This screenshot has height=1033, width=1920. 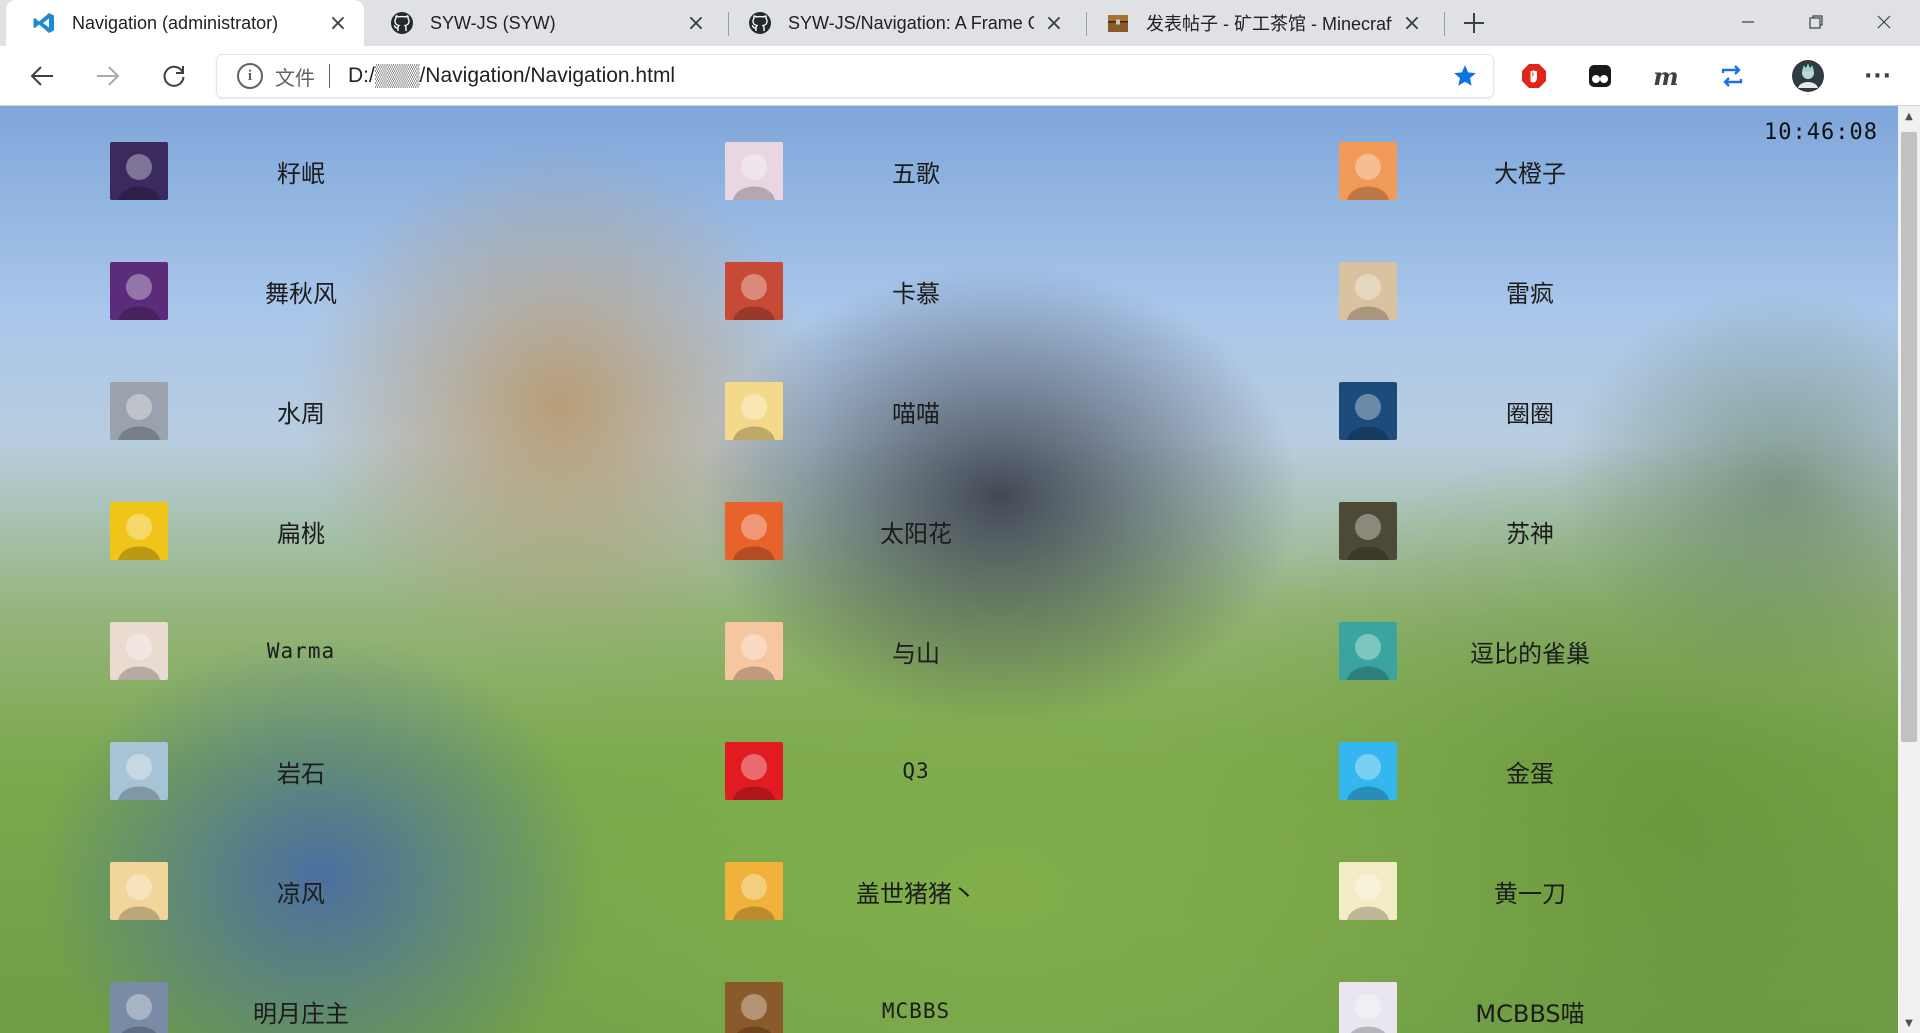 I want to click on nav-card-name: 大橙子, so click(x=1530, y=171).